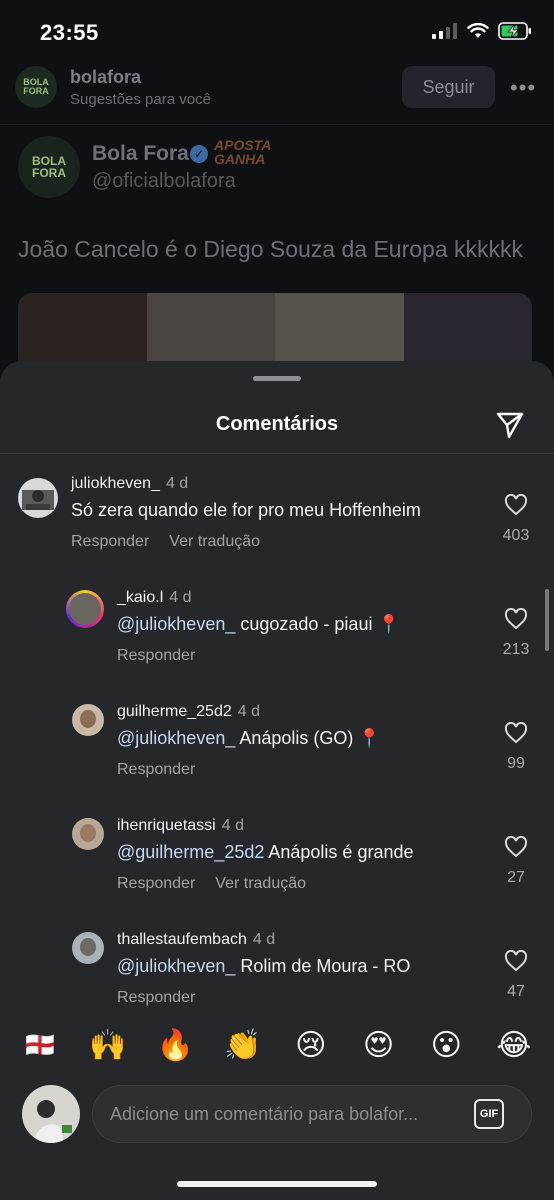 The height and width of the screenshot is (1200, 554). I want to click on battery-charging-icon, so click(514, 31).